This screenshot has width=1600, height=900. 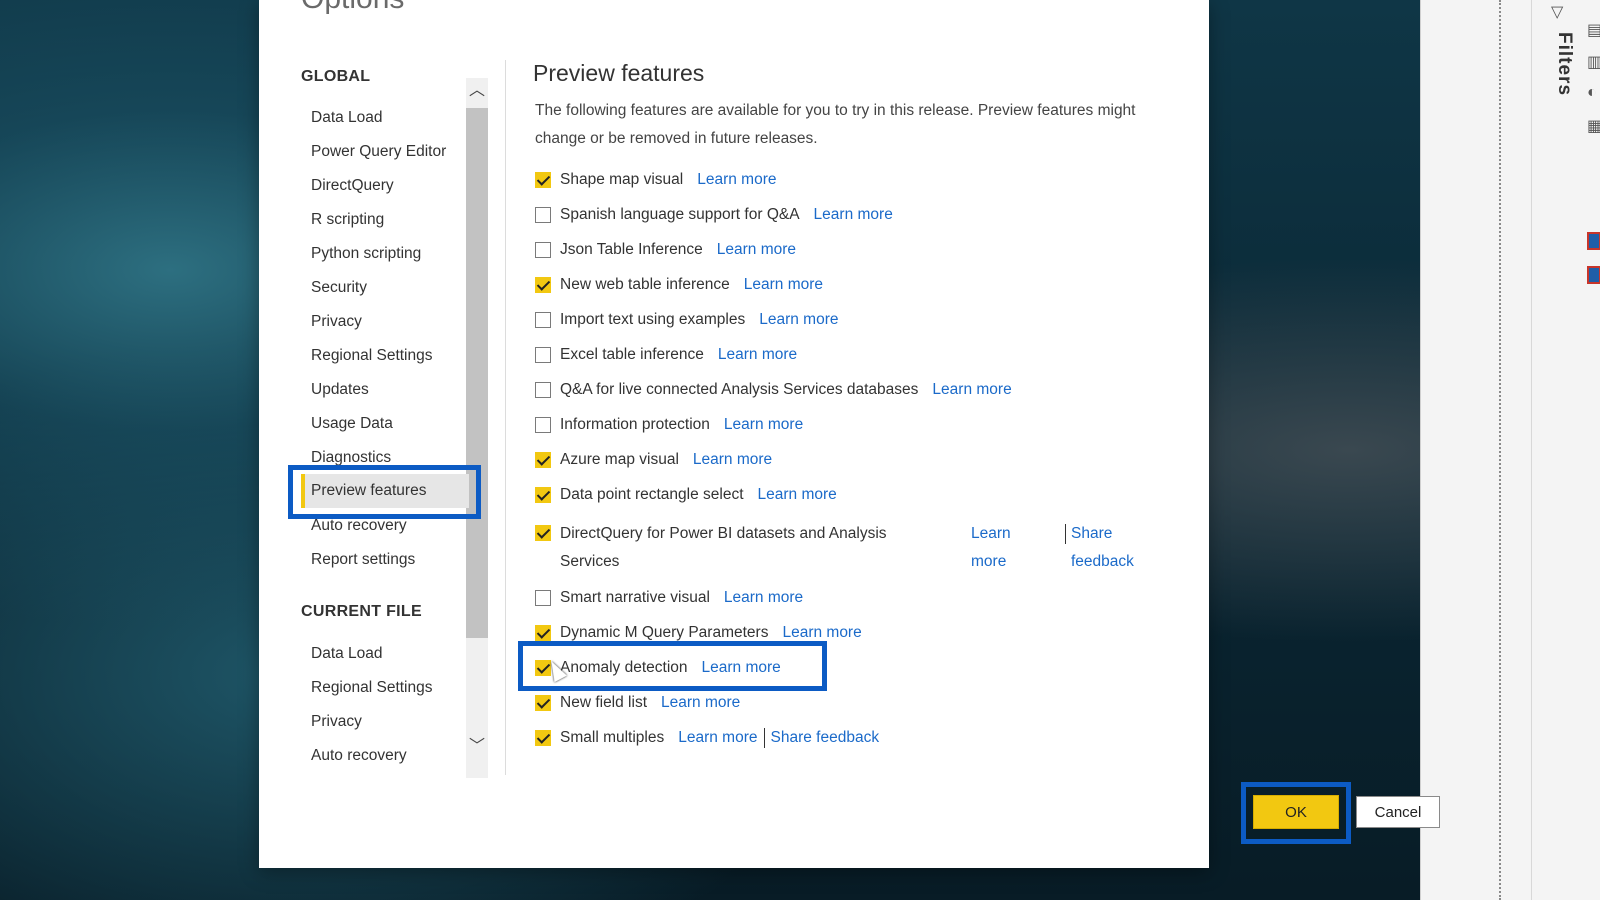 I want to click on scroll-down-icon: ﹀, so click(x=477, y=747).